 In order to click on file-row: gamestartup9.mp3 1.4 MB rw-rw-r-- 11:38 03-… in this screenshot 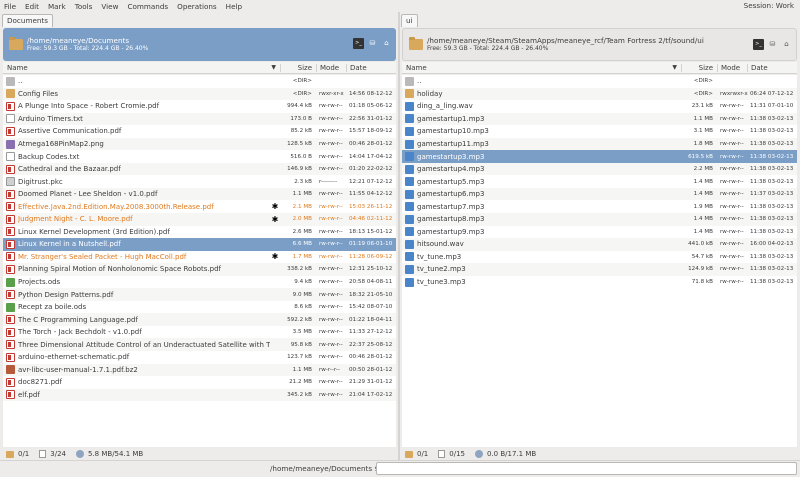, I will do `click(599, 232)`.